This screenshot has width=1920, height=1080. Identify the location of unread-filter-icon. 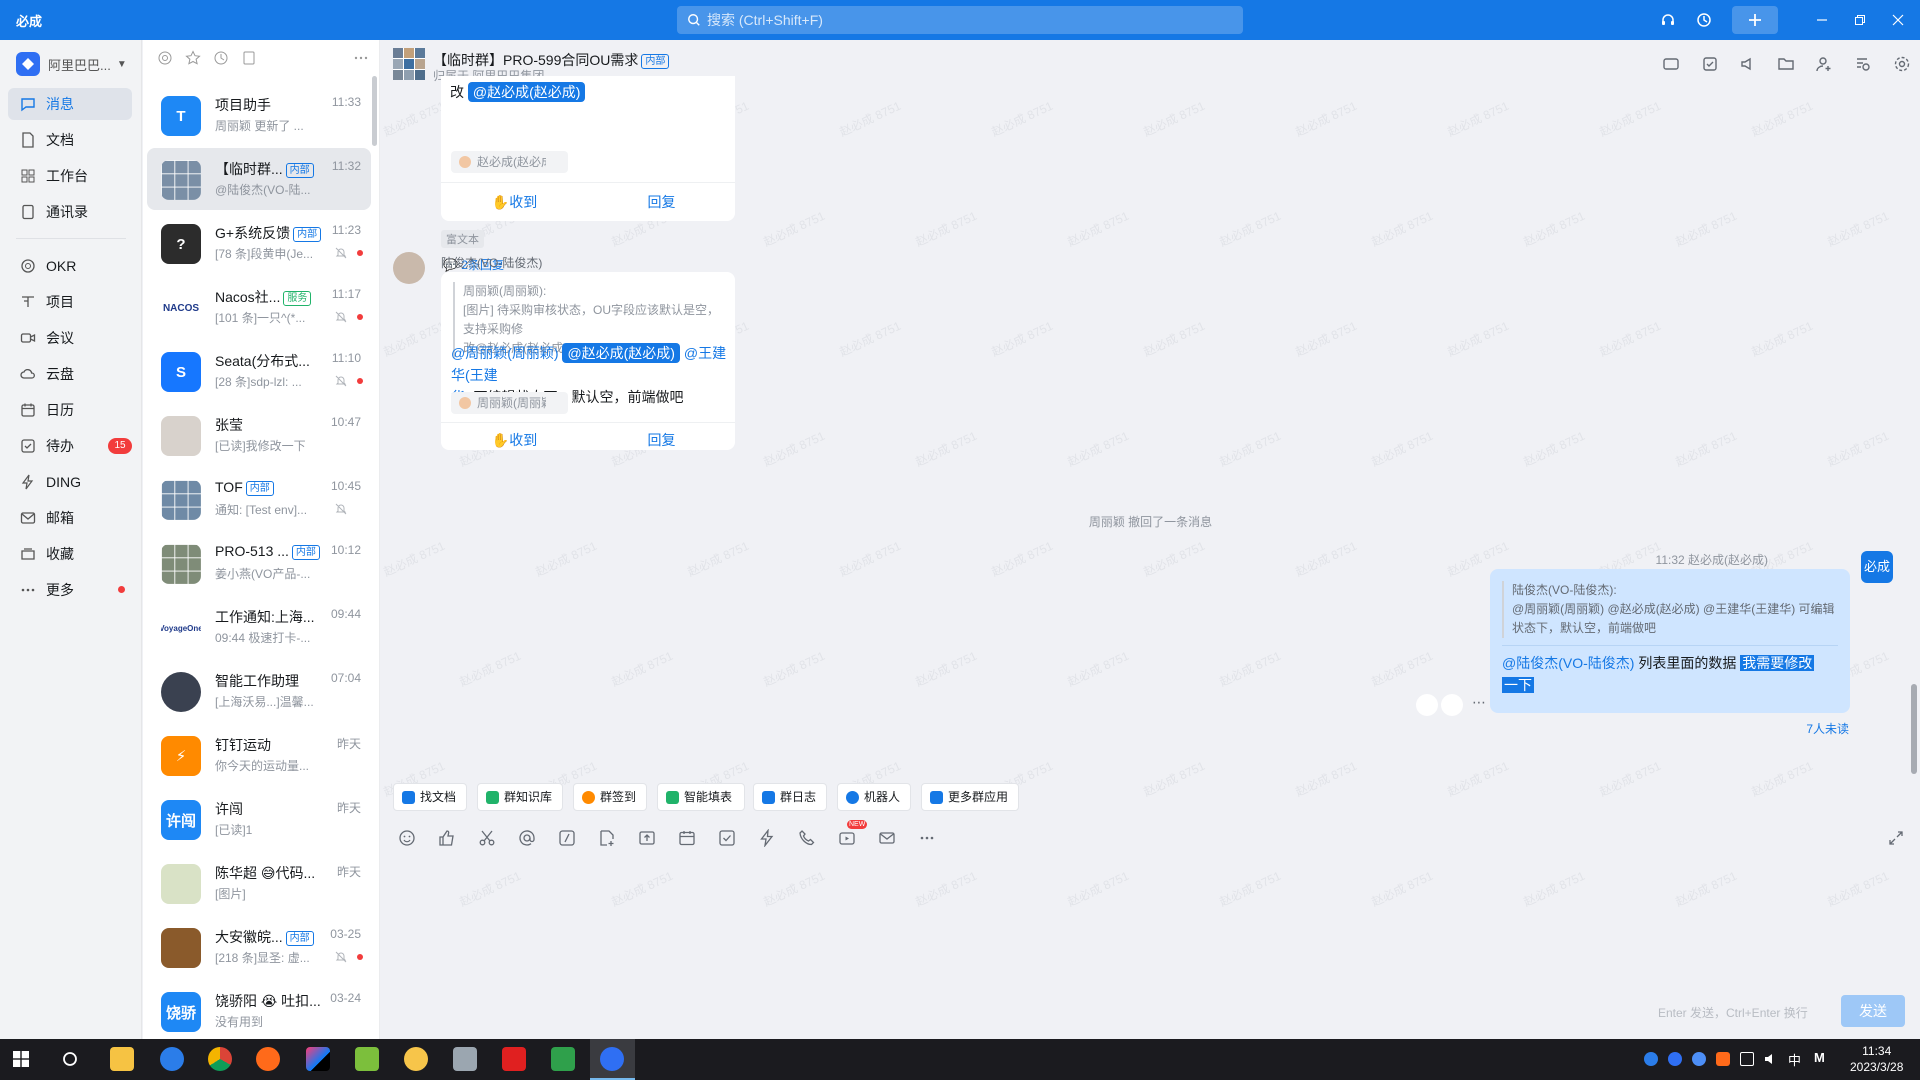
(249, 58).